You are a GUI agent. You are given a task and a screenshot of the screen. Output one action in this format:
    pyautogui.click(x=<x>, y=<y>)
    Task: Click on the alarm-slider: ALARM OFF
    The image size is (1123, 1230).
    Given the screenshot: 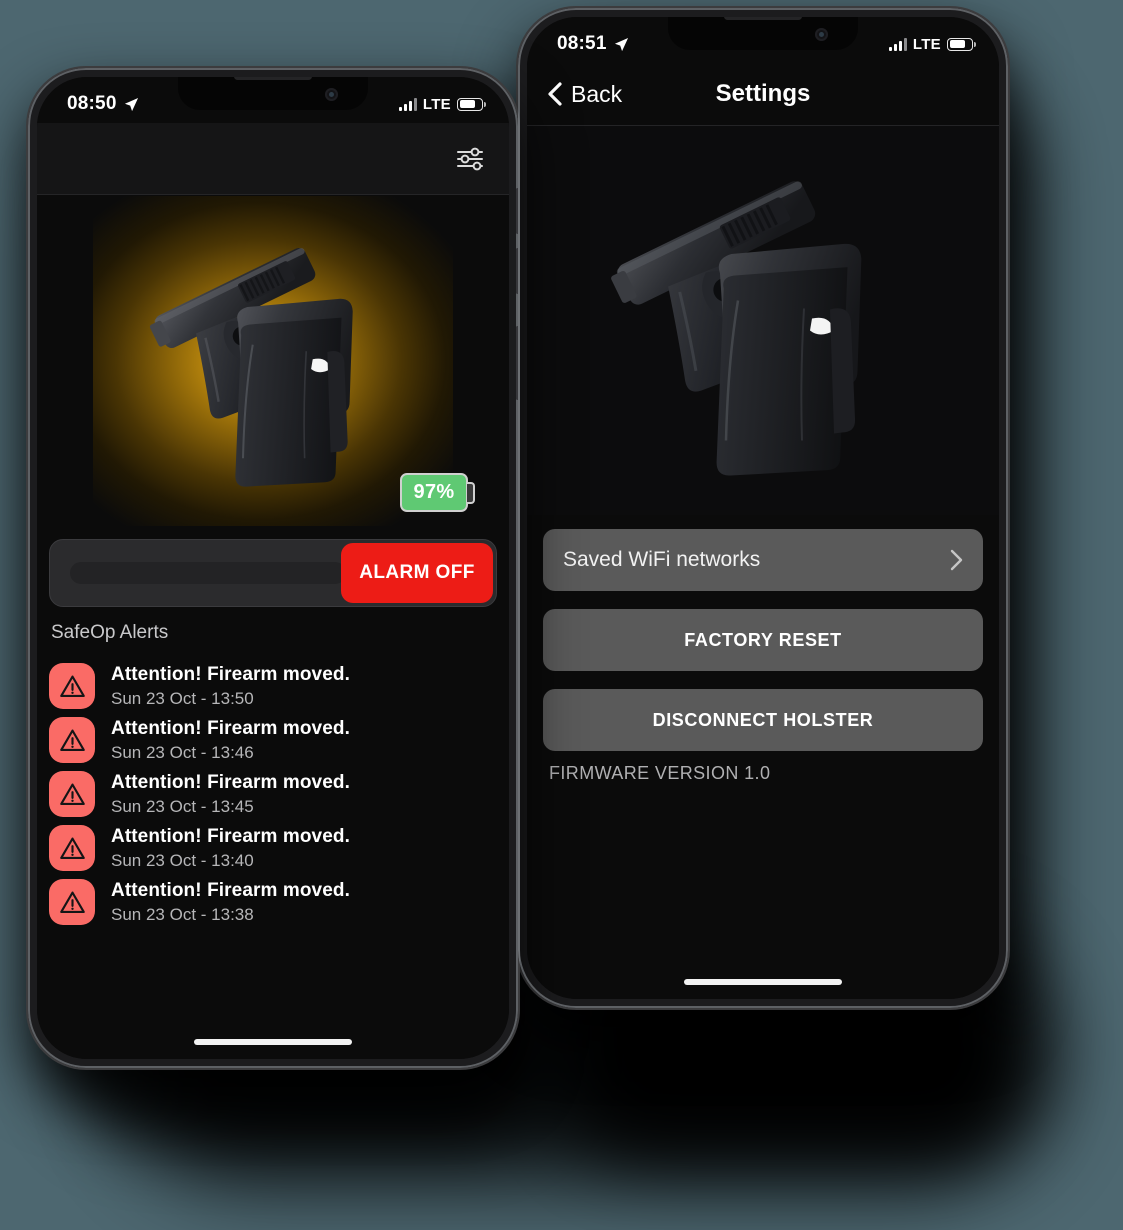 What is the action you would take?
    pyautogui.click(x=273, y=573)
    